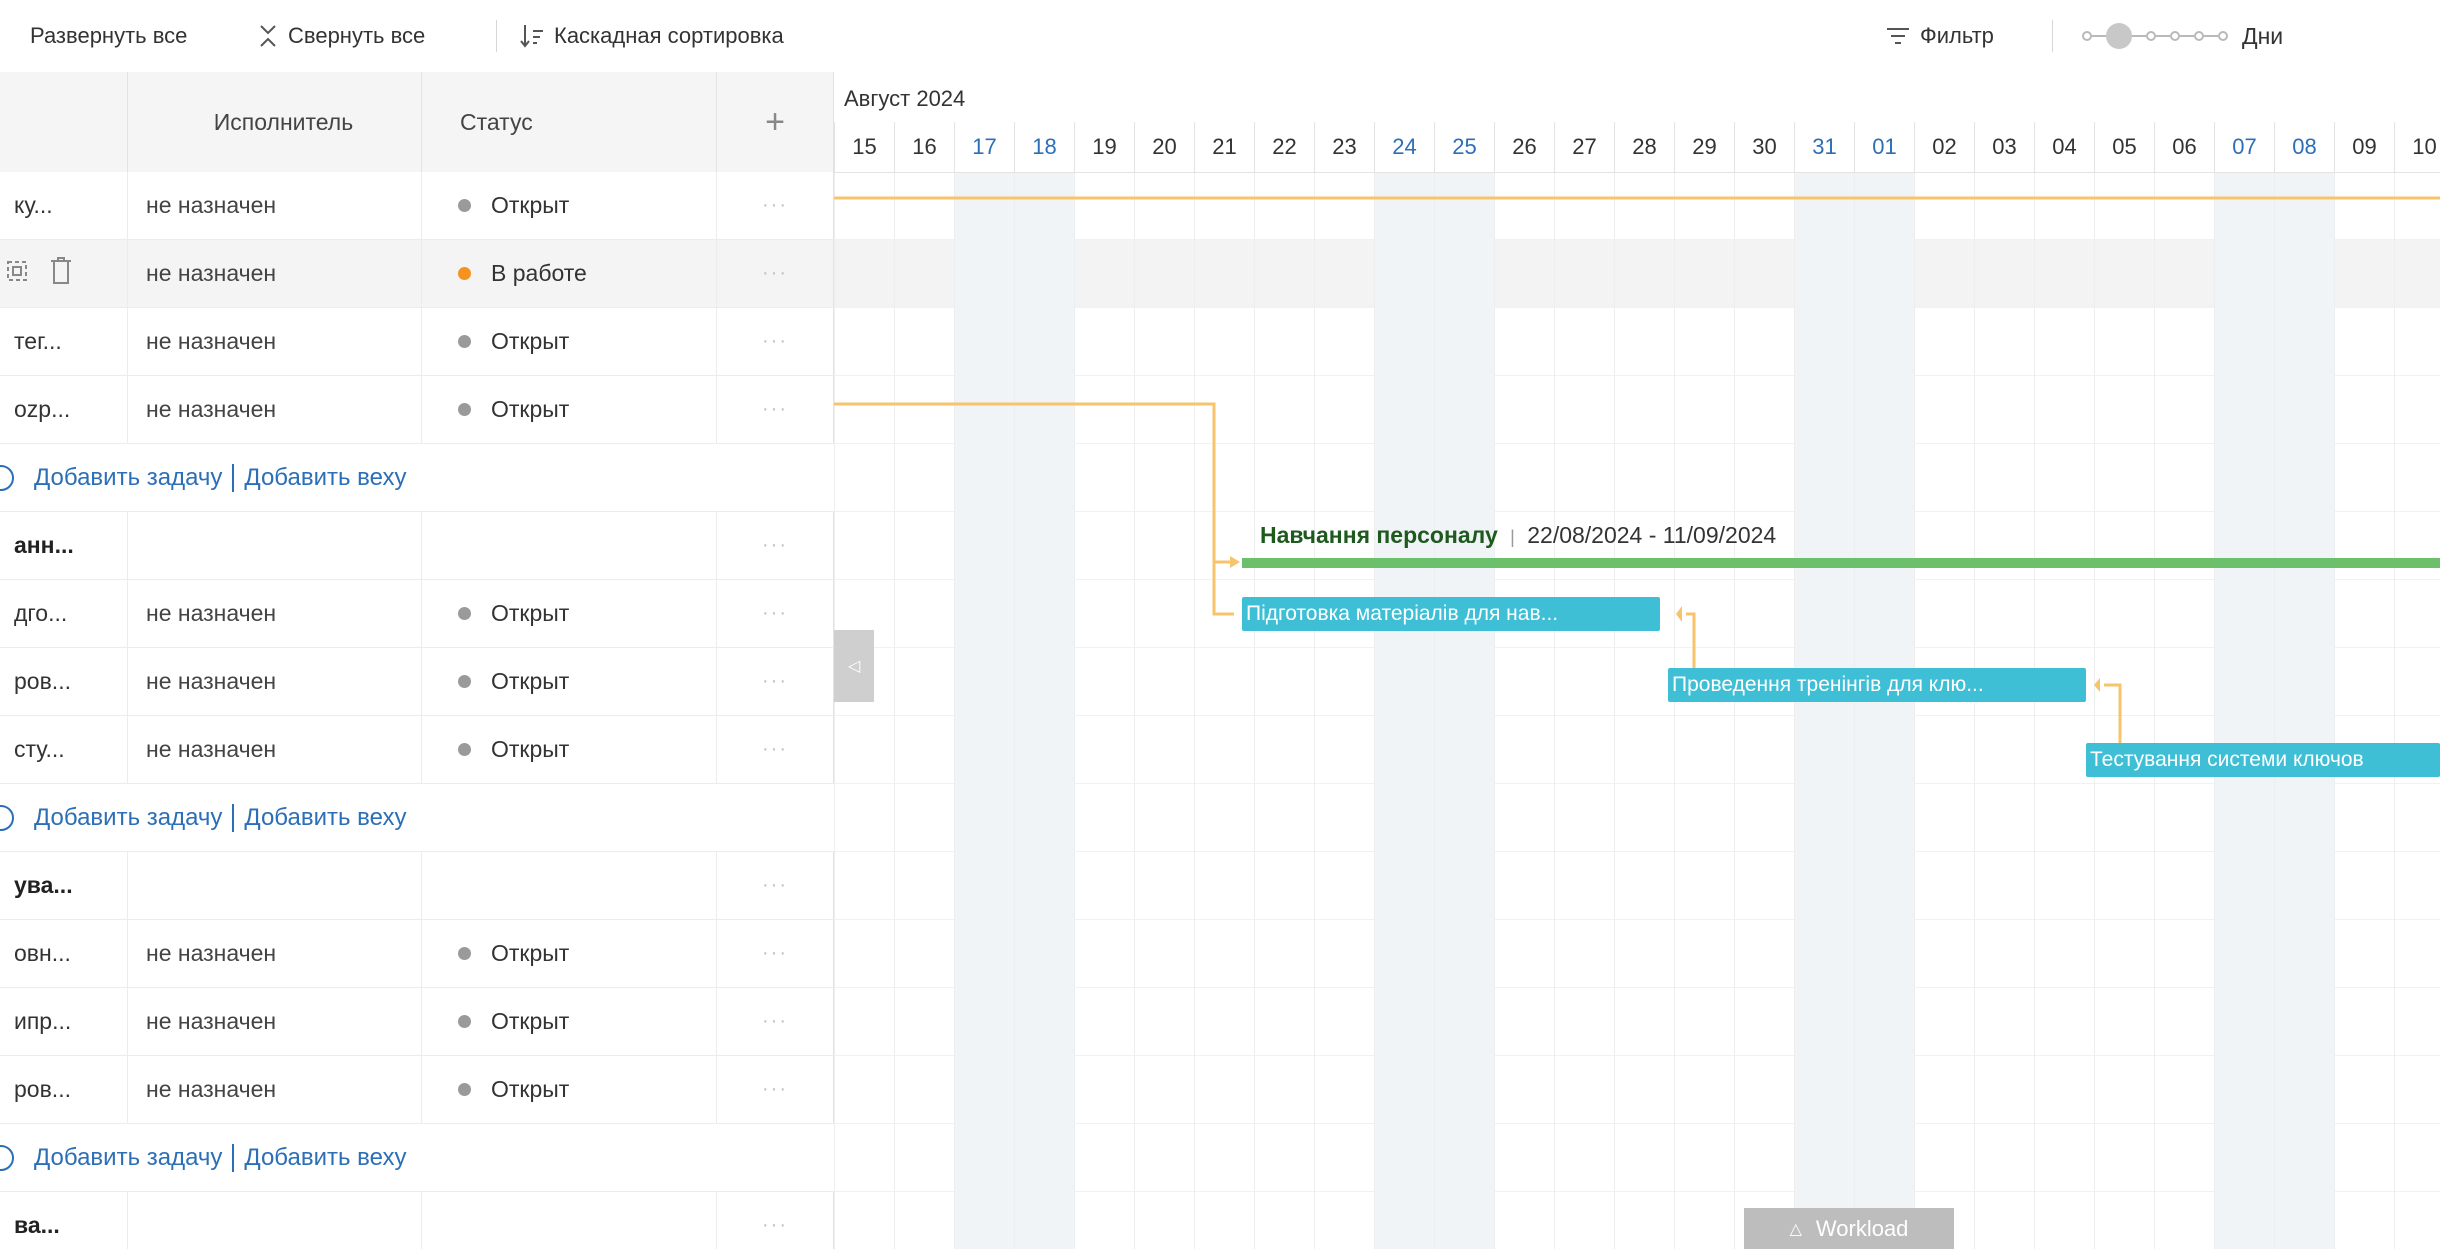  I want to click on expand-all-button: Развернуть все, so click(108, 36).